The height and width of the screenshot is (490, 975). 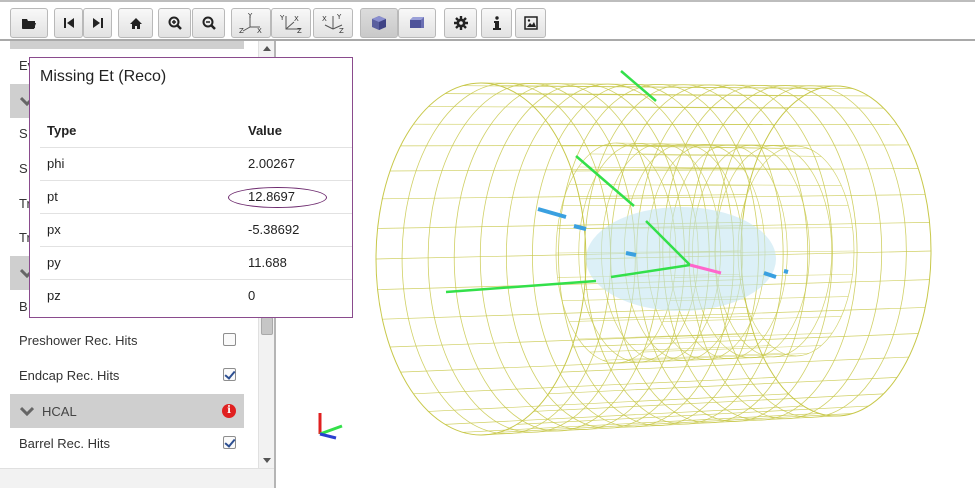 I want to click on perspective-button, so click(x=379, y=23).